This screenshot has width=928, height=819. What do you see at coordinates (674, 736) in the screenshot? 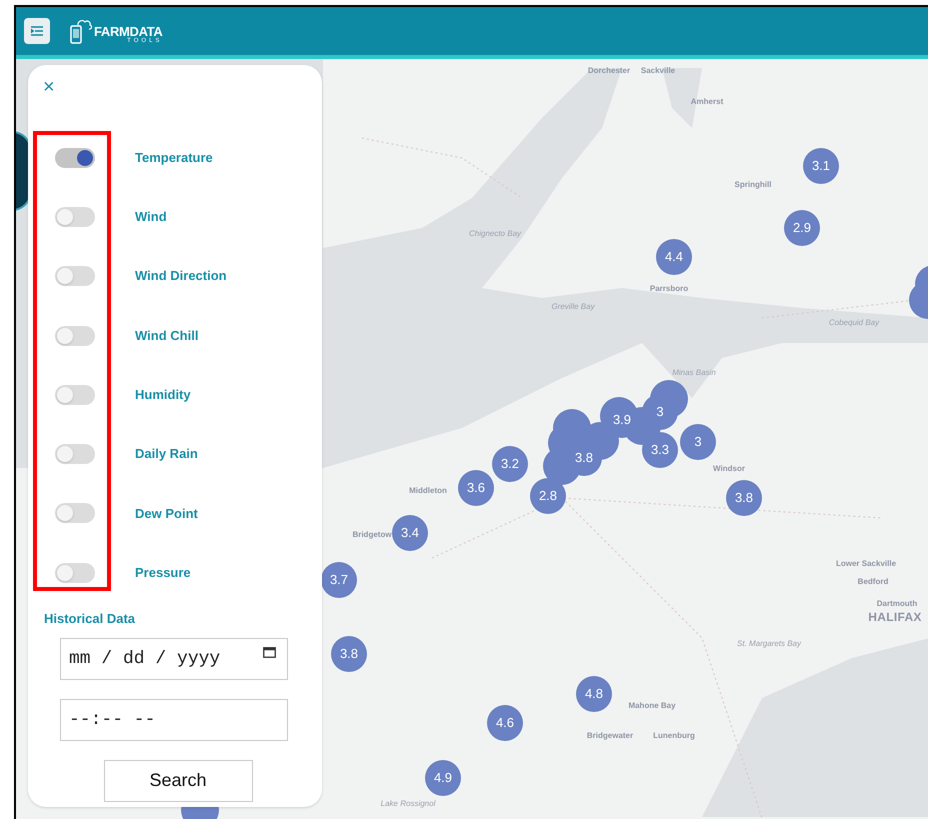
I see `map-place-label: Lunenburg` at bounding box center [674, 736].